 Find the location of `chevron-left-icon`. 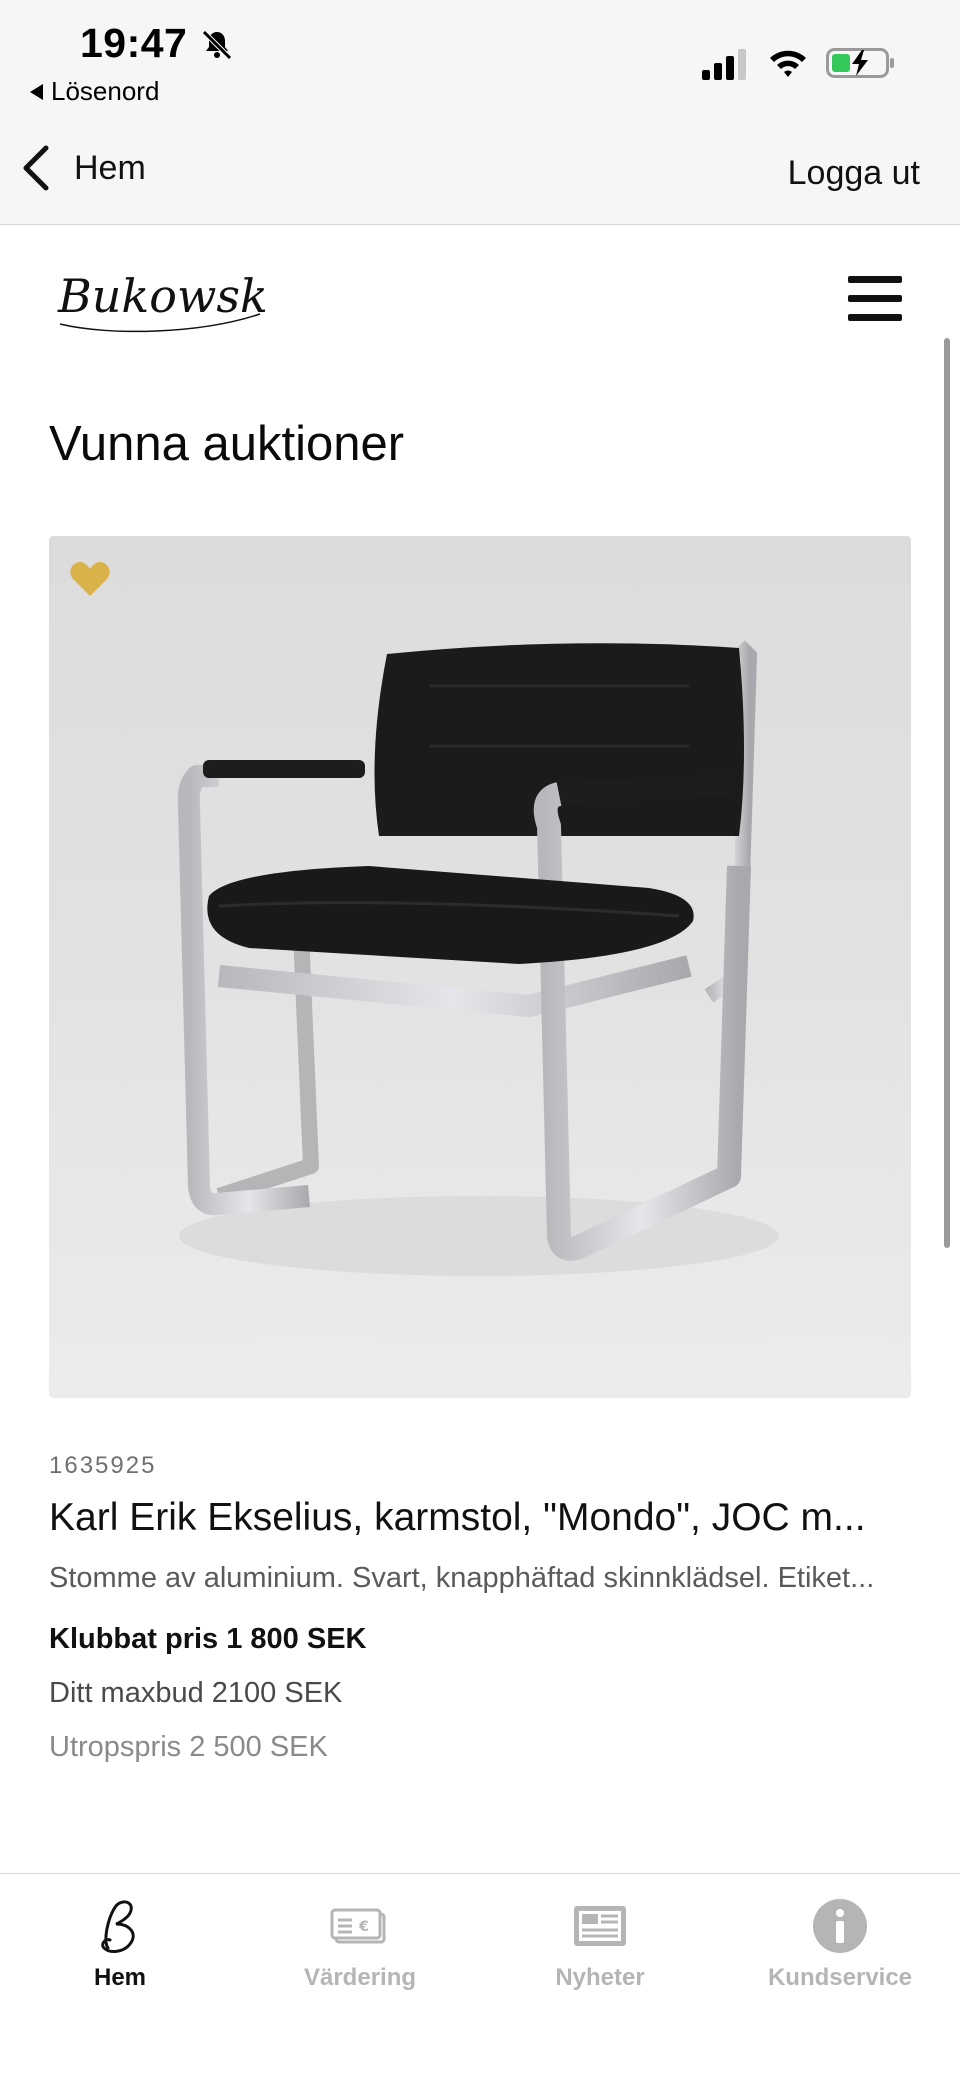

chevron-left-icon is located at coordinates (36, 168).